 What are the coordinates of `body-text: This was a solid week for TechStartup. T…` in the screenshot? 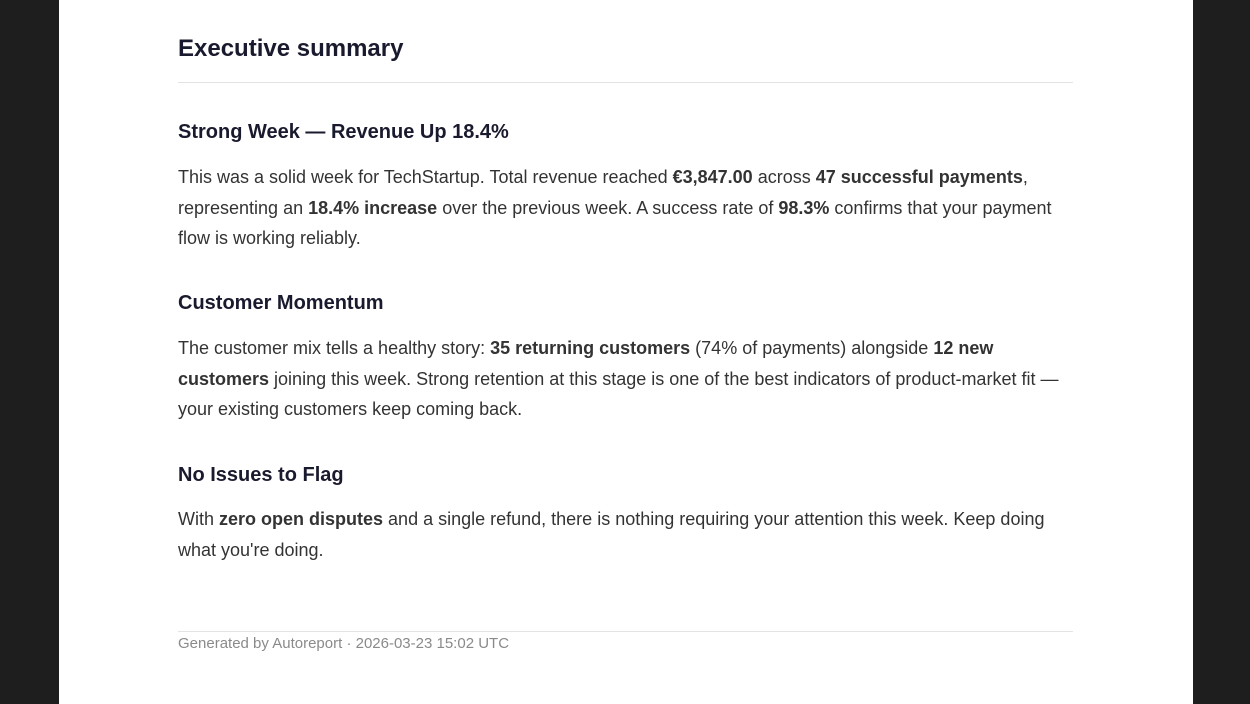 It's located at (425, 177).